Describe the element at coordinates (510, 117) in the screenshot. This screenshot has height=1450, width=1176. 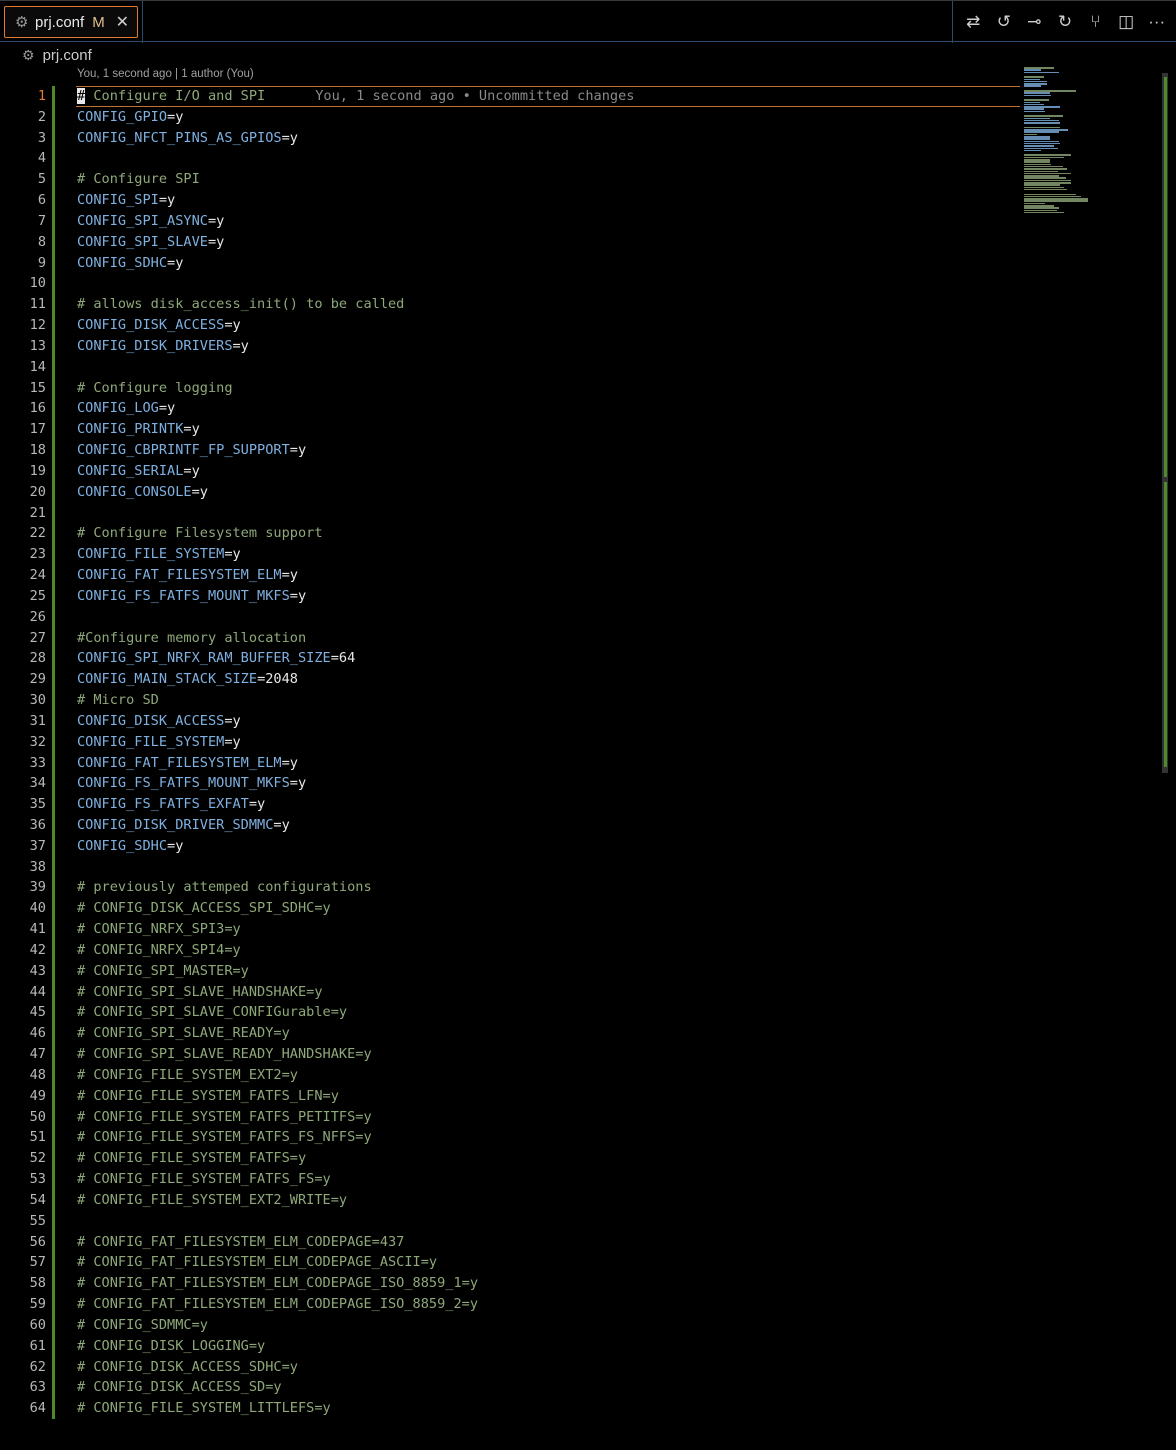
I see `code-line: 2 CONFIG_GPIO=y` at that location.